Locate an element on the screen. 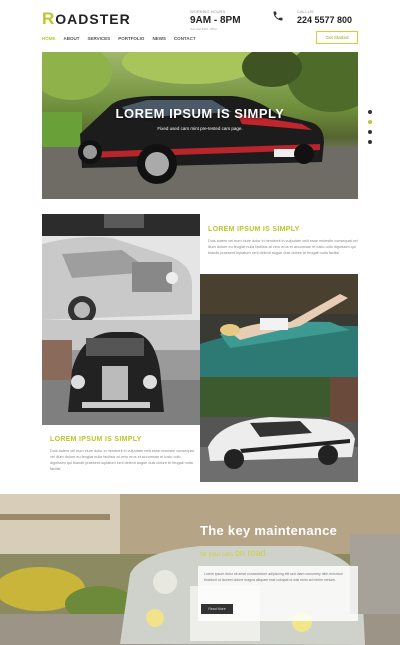 The height and width of the screenshot is (645, 400). phone-contact: Call Us 224 5577 800 is located at coordinates (324, 17).